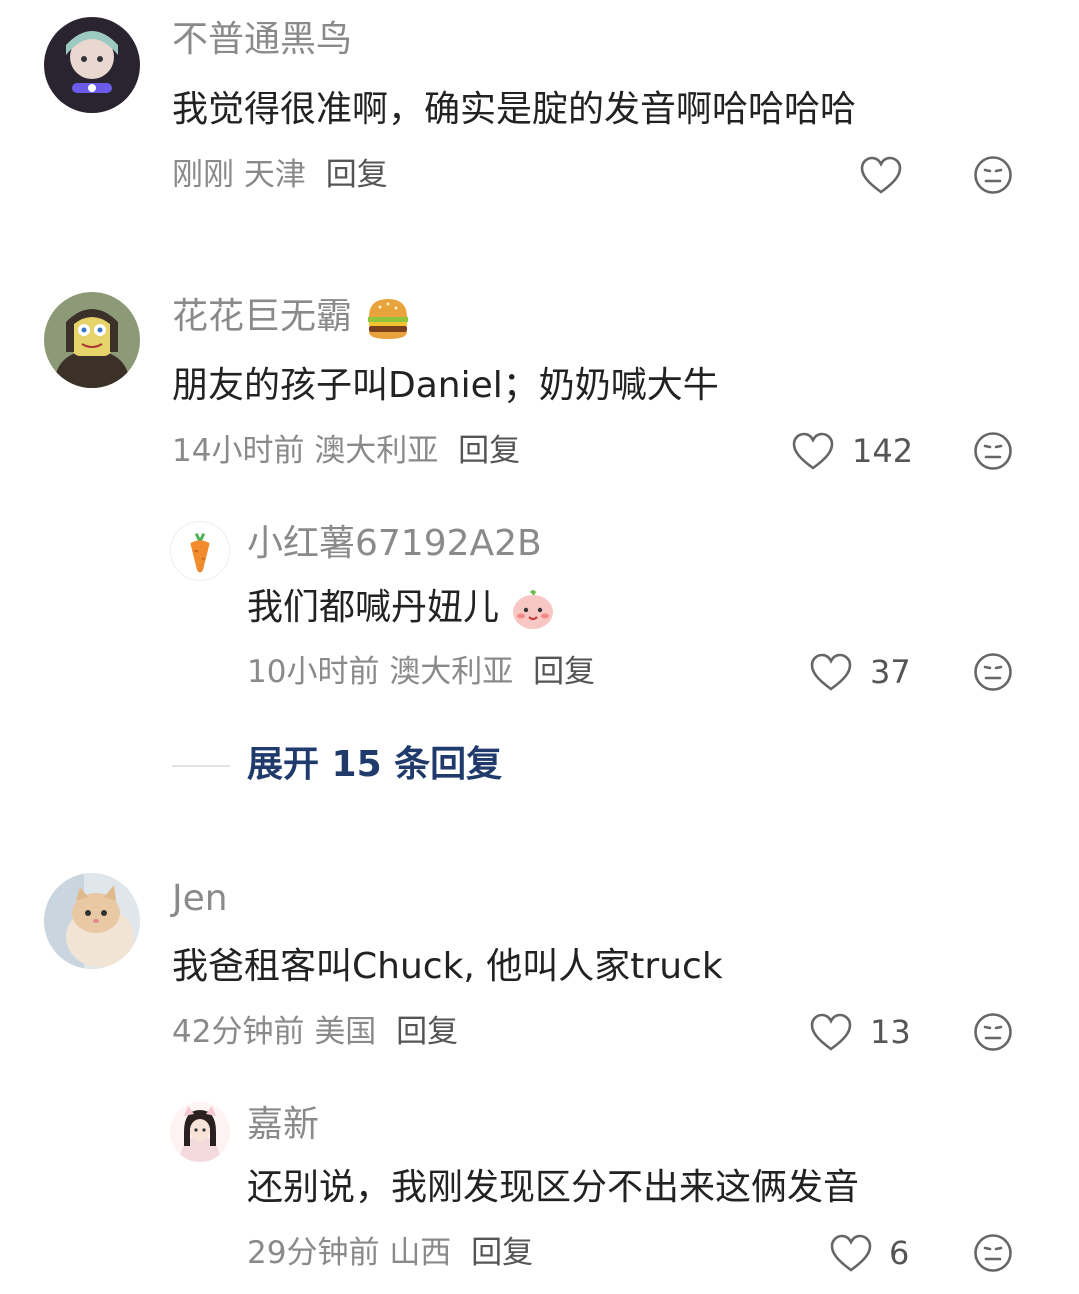 This screenshot has height=1294, width=1079. What do you see at coordinates (899, 1253) in the screenshot?
I see `like-count: 6` at bounding box center [899, 1253].